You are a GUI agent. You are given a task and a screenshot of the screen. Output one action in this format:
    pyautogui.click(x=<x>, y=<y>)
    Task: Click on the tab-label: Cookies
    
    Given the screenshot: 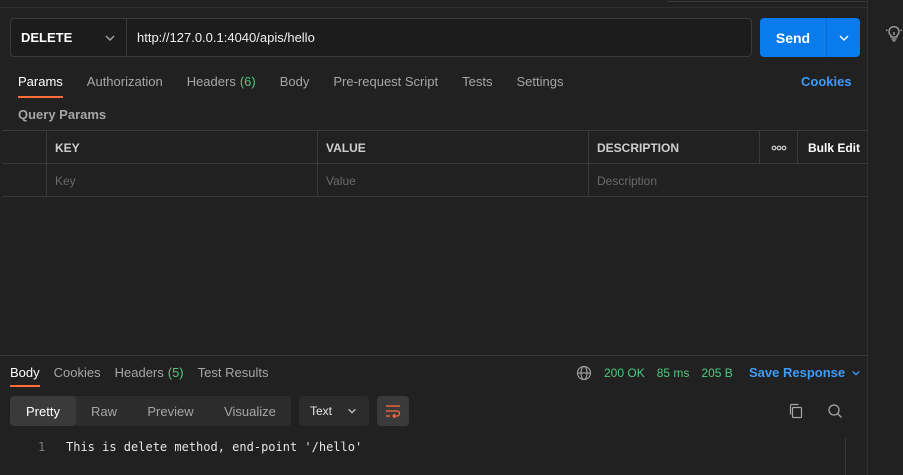 What is the action you would take?
    pyautogui.click(x=77, y=372)
    